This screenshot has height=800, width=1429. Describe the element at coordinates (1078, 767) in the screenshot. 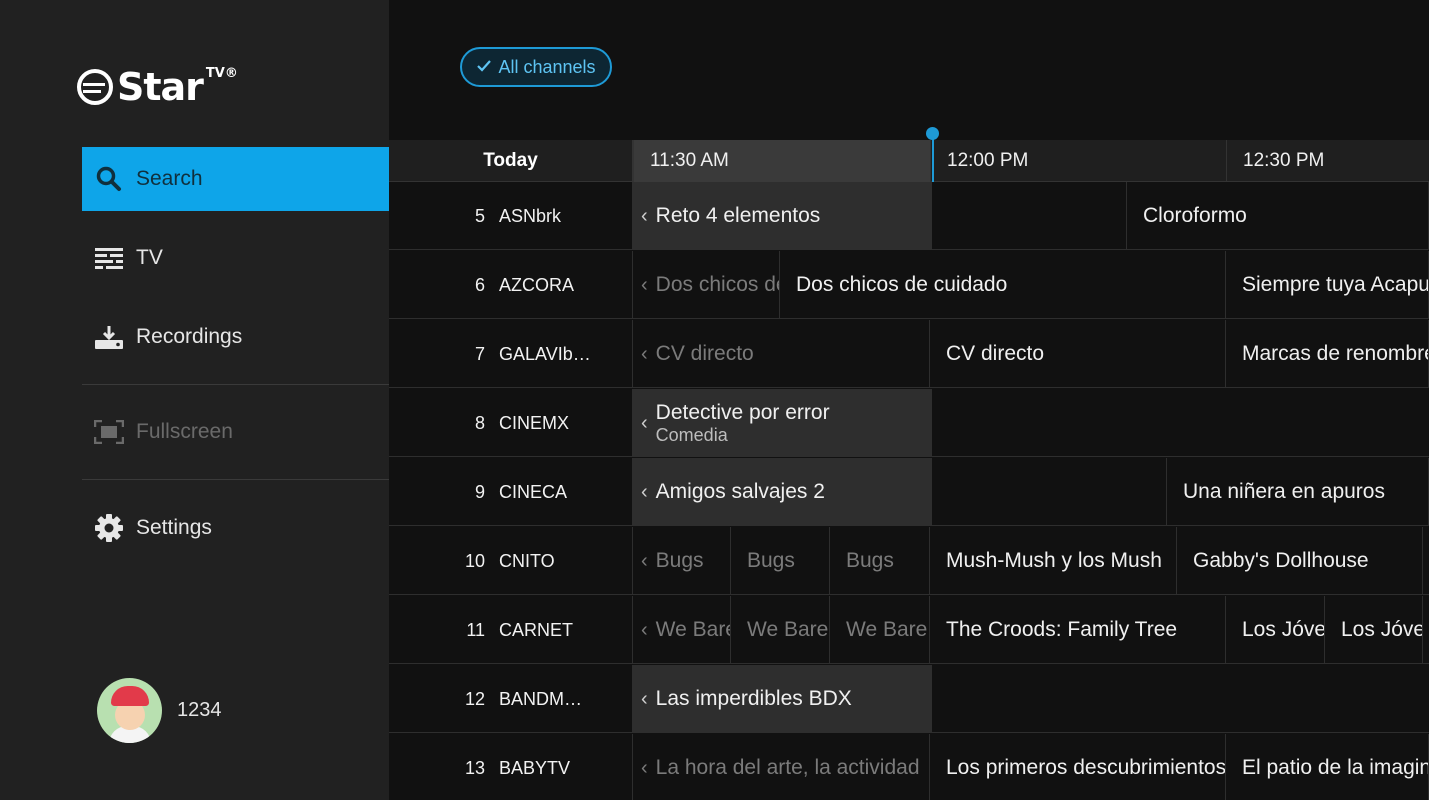

I see `program-cell: Los primeros descubrimientos` at that location.